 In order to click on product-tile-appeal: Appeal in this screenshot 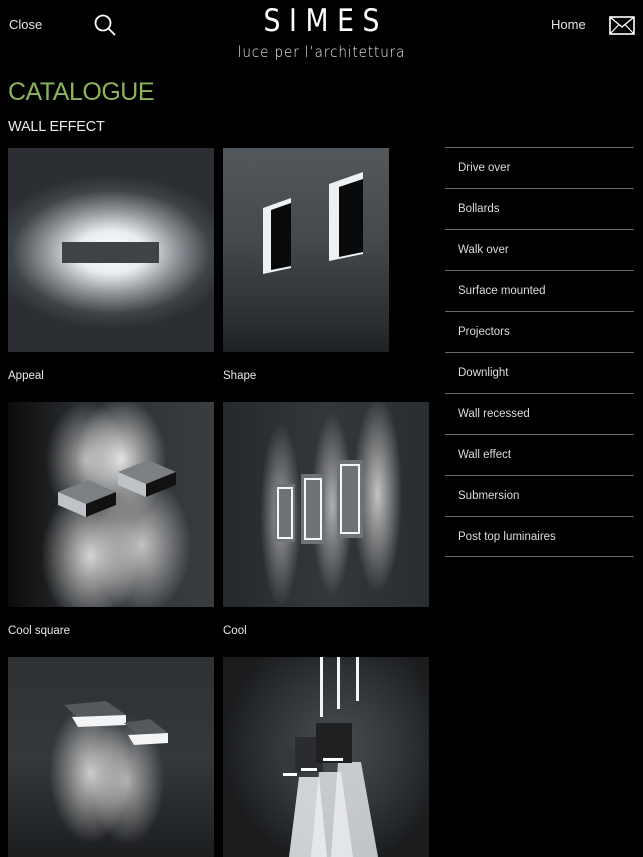, I will do `click(111, 268)`.